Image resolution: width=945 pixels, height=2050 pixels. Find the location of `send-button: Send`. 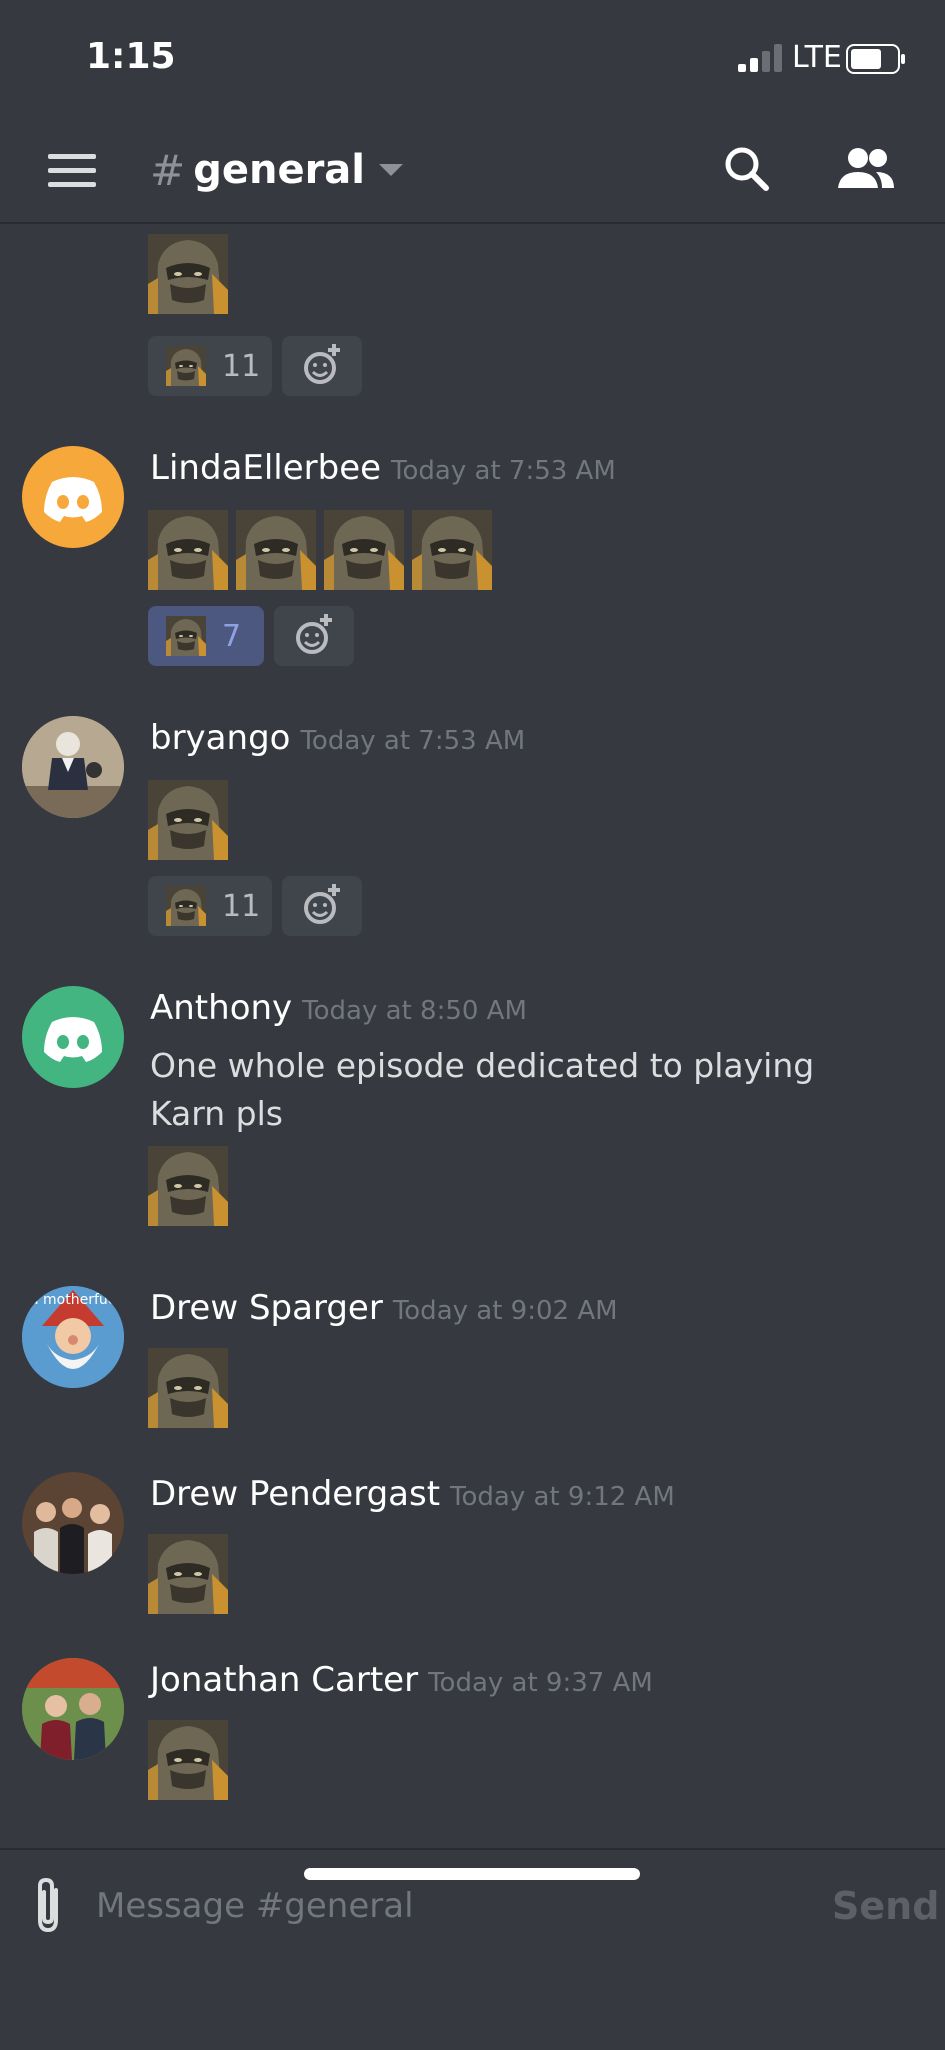

send-button: Send is located at coordinates (885, 1906).